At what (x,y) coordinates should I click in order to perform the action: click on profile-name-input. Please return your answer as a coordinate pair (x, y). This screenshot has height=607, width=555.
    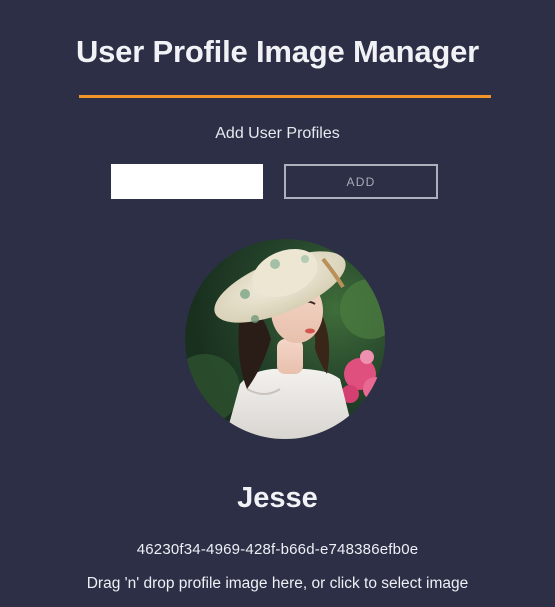
    Looking at the image, I should click on (187, 181).